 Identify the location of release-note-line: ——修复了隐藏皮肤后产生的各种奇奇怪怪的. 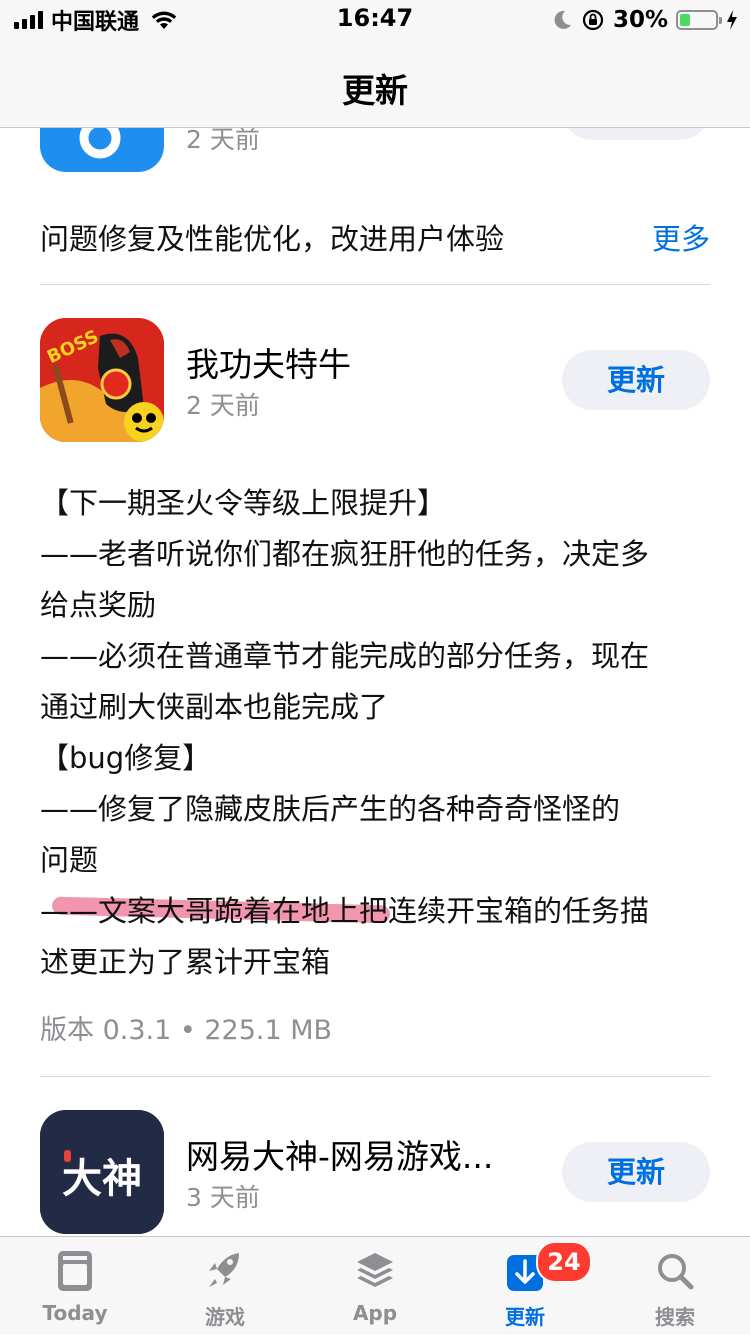
(330, 809).